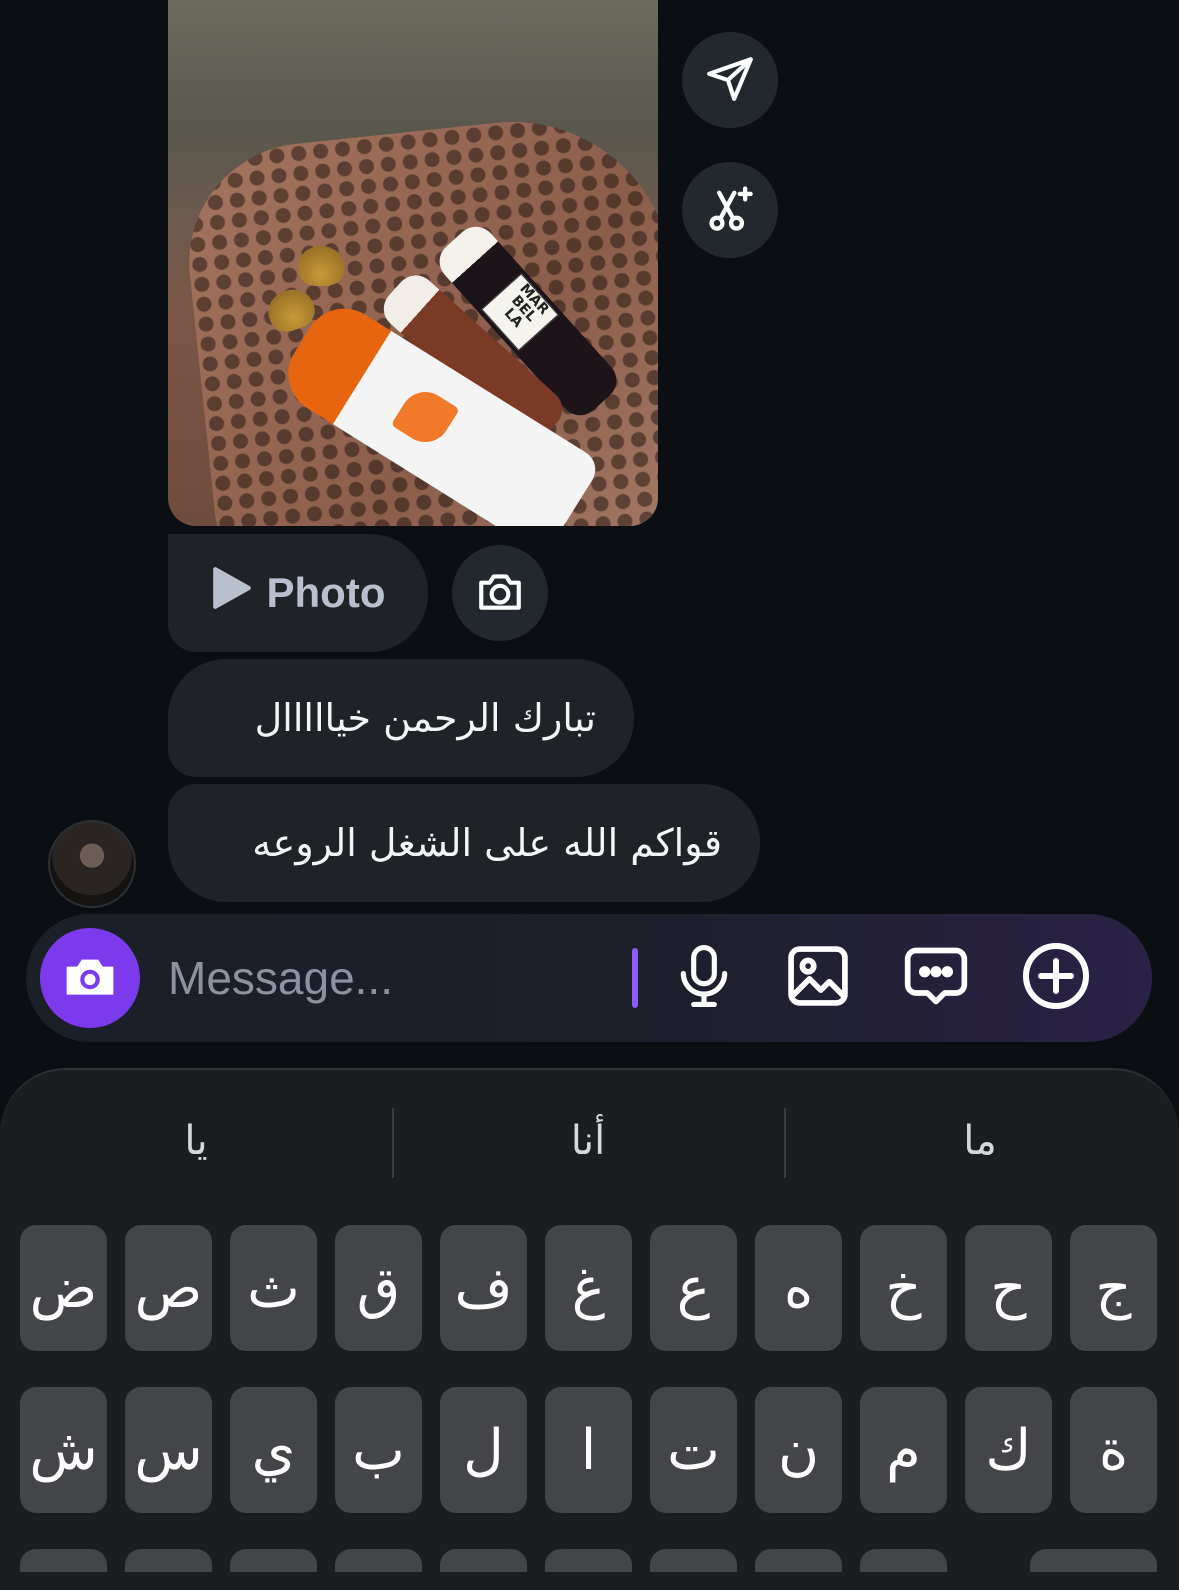 The width and height of the screenshot is (1179, 1590). Describe the element at coordinates (232, 593) in the screenshot. I see `play-icon` at that location.